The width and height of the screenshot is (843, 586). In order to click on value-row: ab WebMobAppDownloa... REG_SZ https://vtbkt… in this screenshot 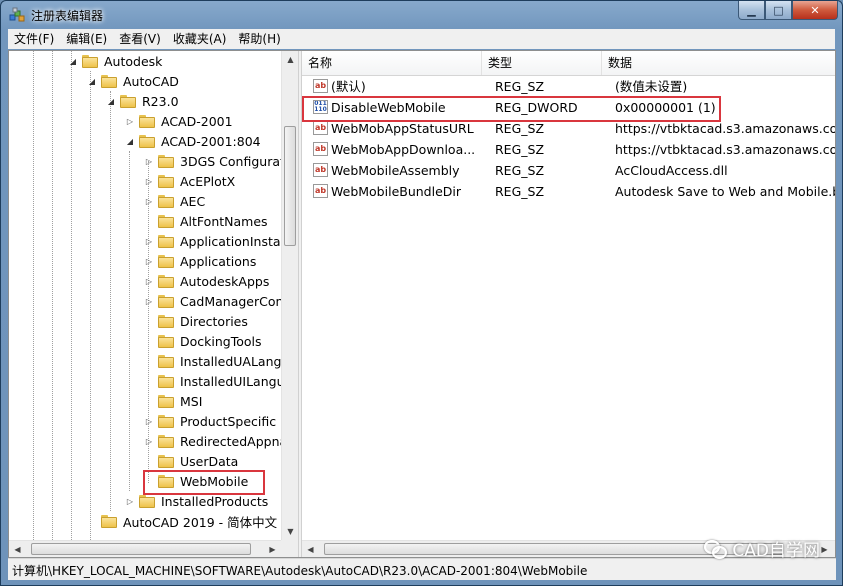, I will do `click(568, 149)`.